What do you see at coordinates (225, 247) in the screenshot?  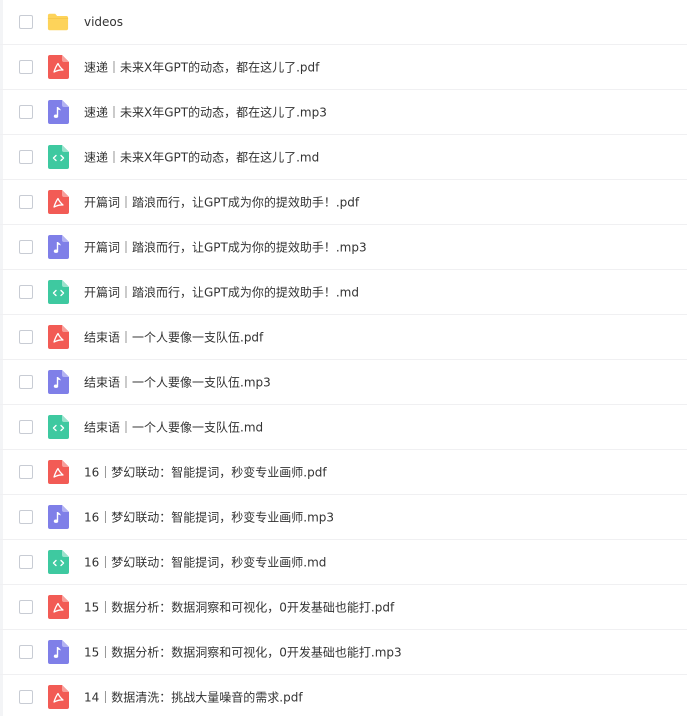 I see `file-name: 开篇词｜踏浪而行，让GPT成为你的提效助手！.mp3` at bounding box center [225, 247].